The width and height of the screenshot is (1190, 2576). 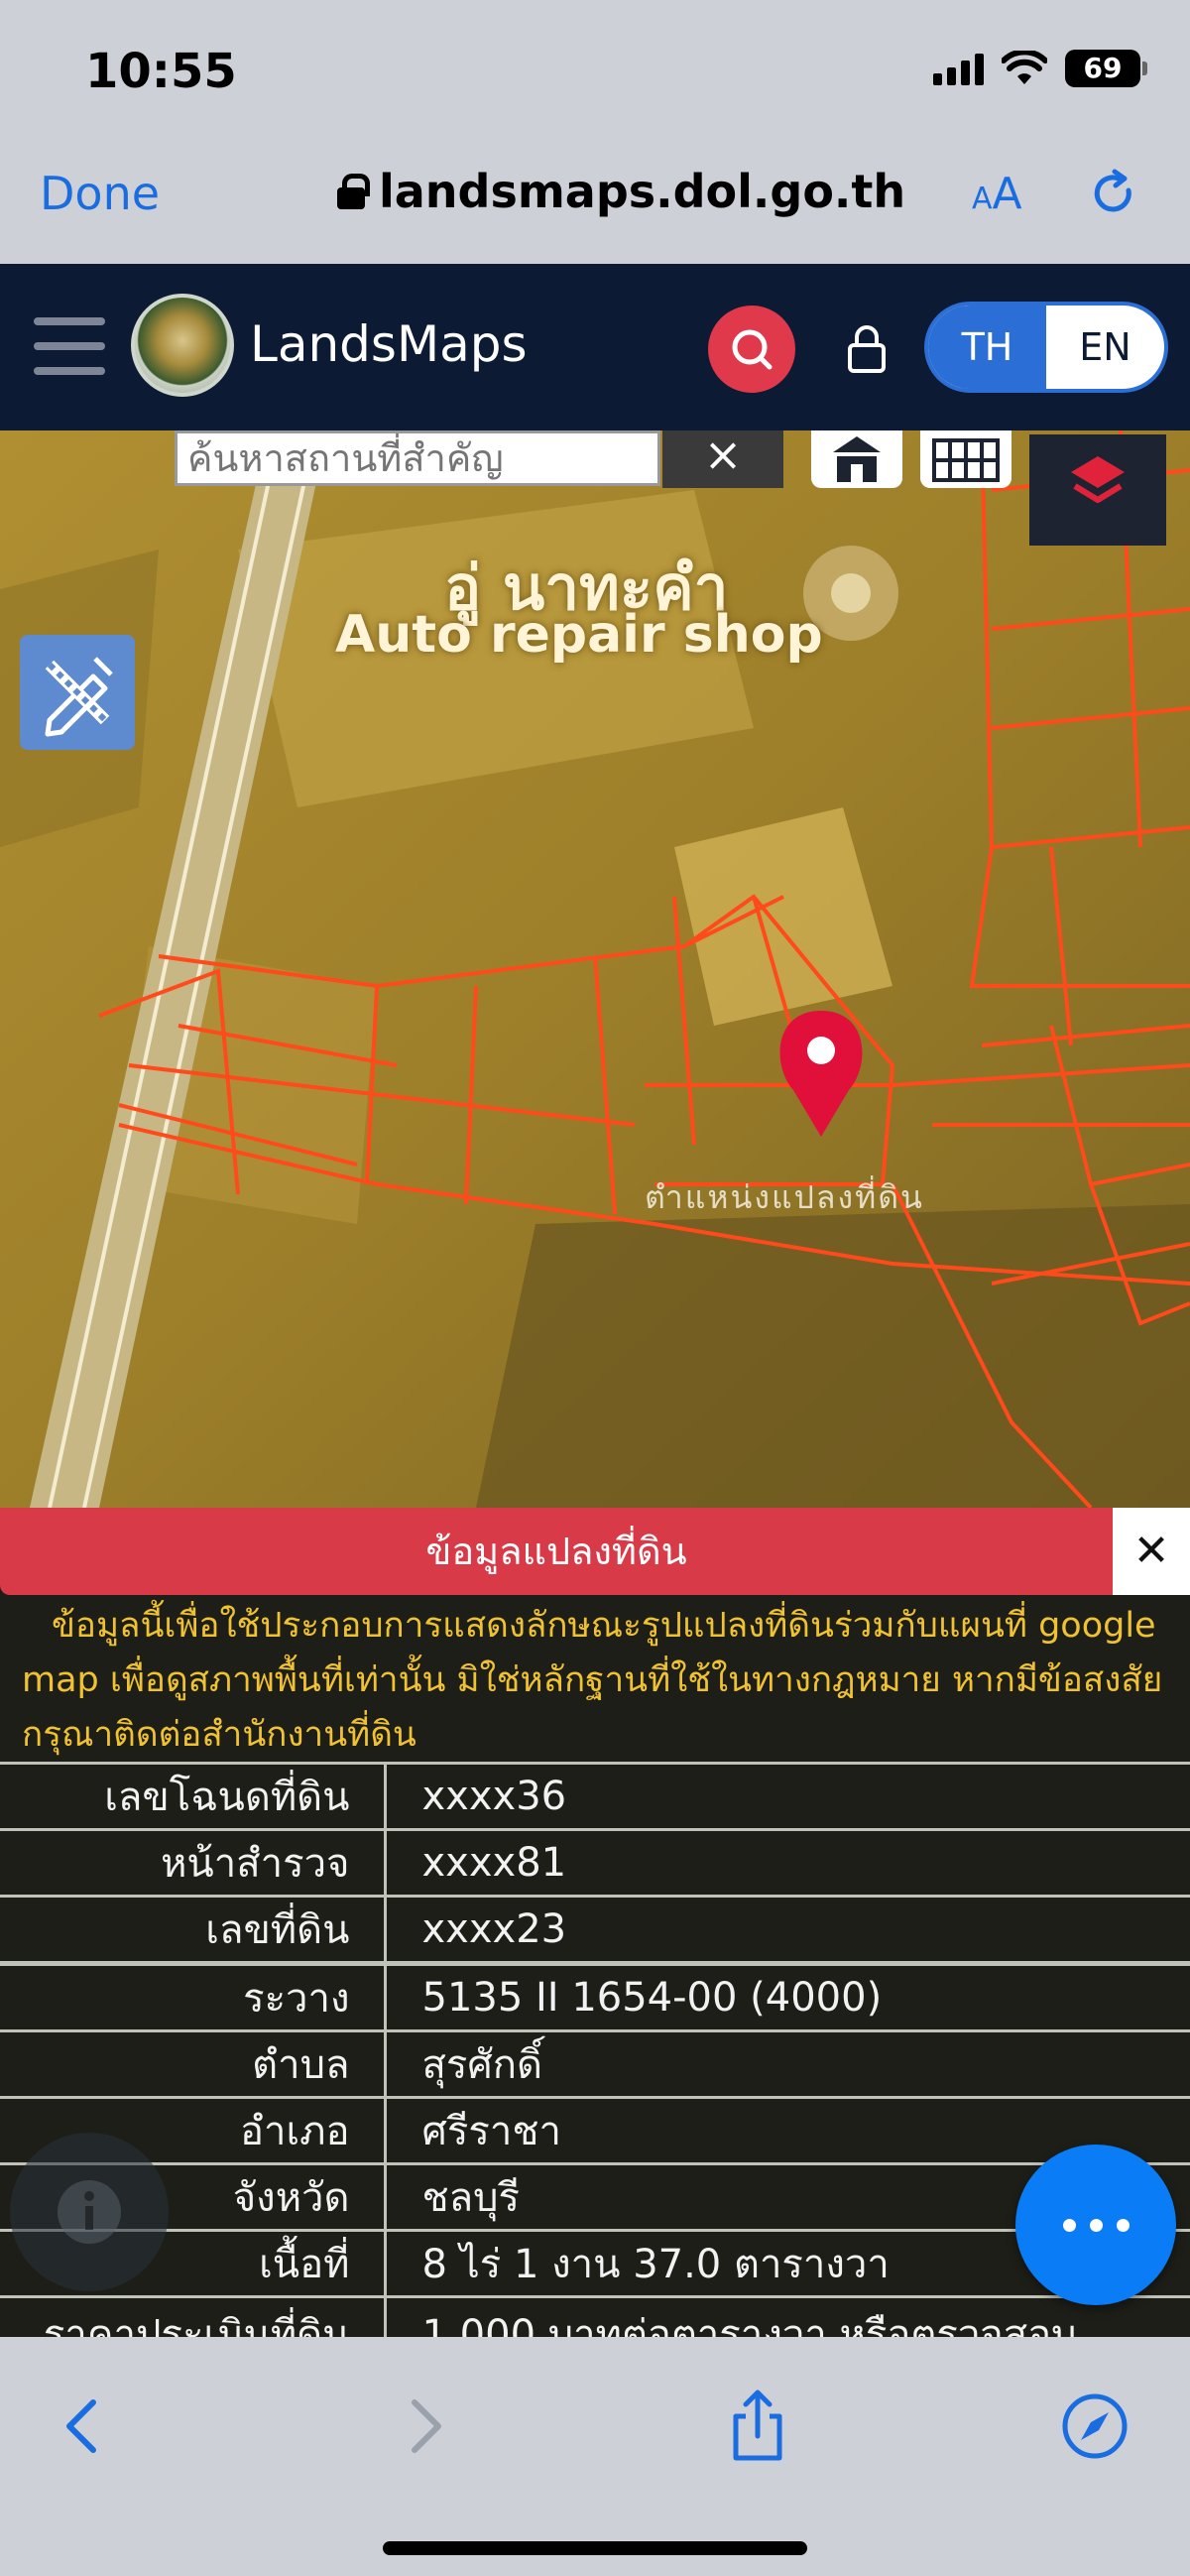 What do you see at coordinates (595, 1863) in the screenshot?
I see `table-row: หน้าสำรวจ xxxx81` at bounding box center [595, 1863].